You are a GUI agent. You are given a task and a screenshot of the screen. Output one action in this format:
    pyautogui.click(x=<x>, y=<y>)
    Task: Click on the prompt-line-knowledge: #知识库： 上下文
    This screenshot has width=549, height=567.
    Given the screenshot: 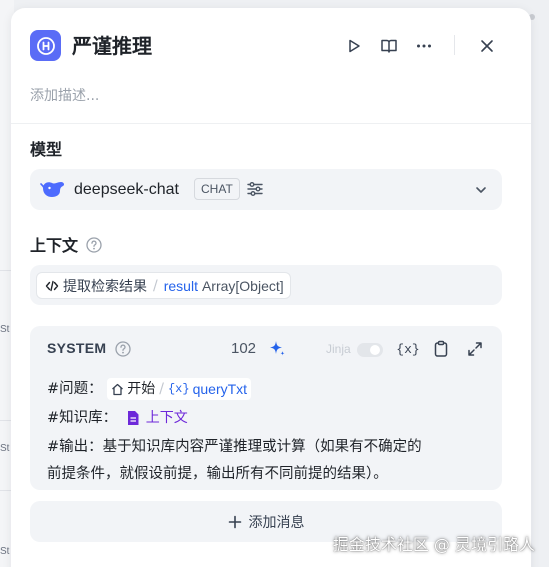 What is the action you would take?
    pyautogui.click(x=119, y=418)
    